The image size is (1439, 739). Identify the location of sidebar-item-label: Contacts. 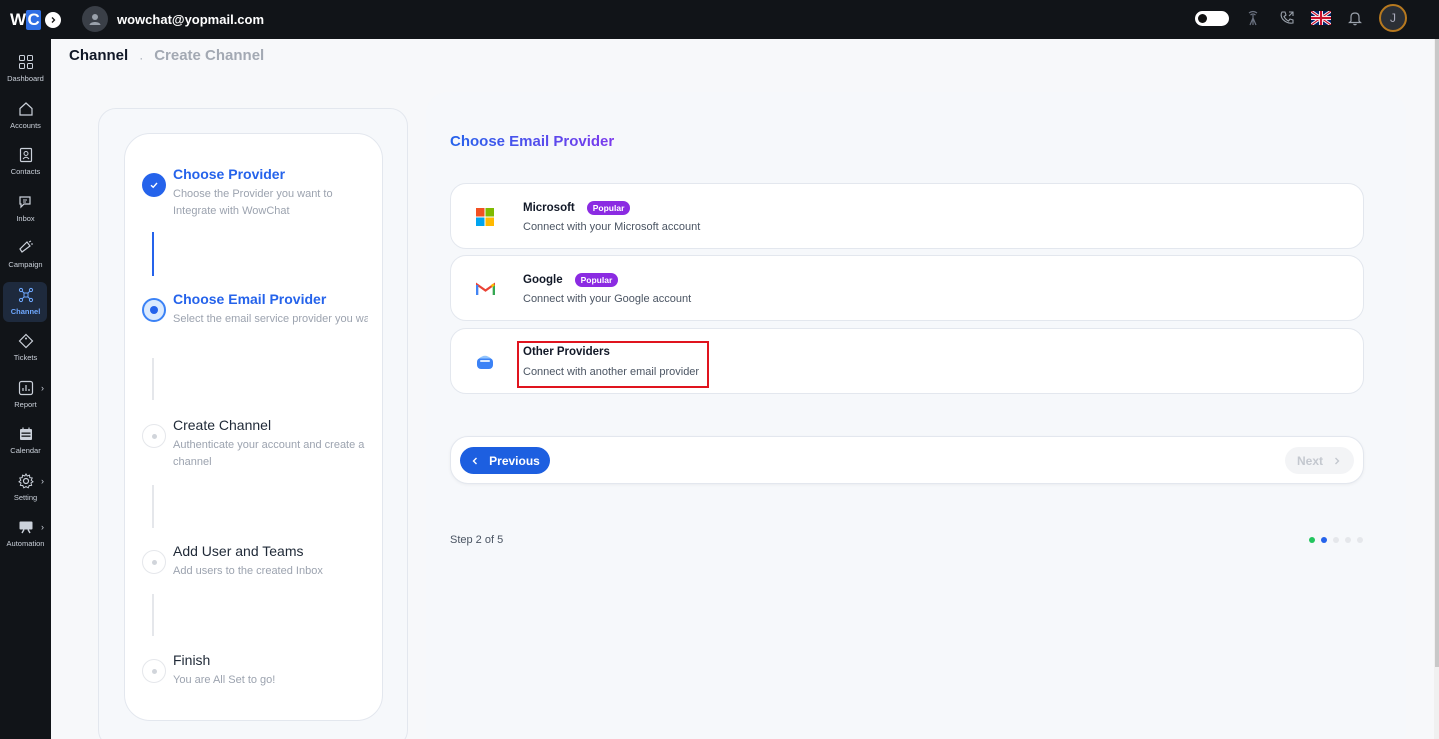
(25, 171).